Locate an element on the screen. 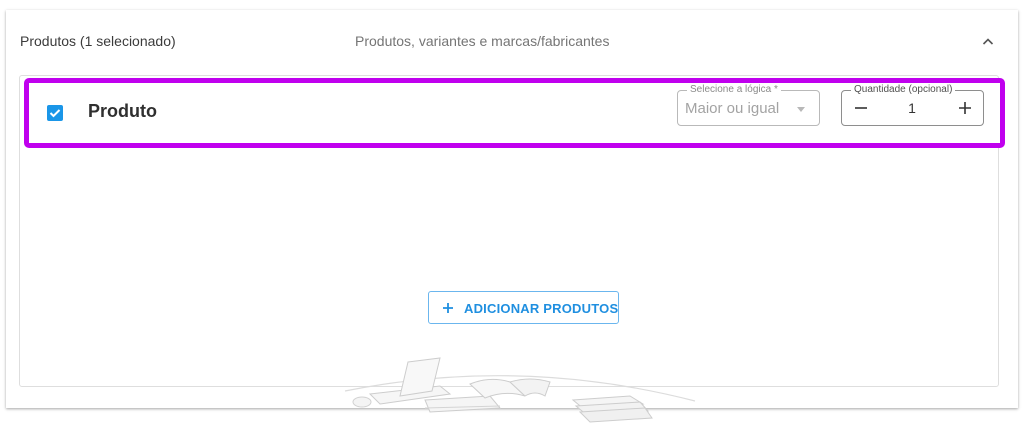 The height and width of the screenshot is (436, 1028). minus-icon is located at coordinates (861, 108).